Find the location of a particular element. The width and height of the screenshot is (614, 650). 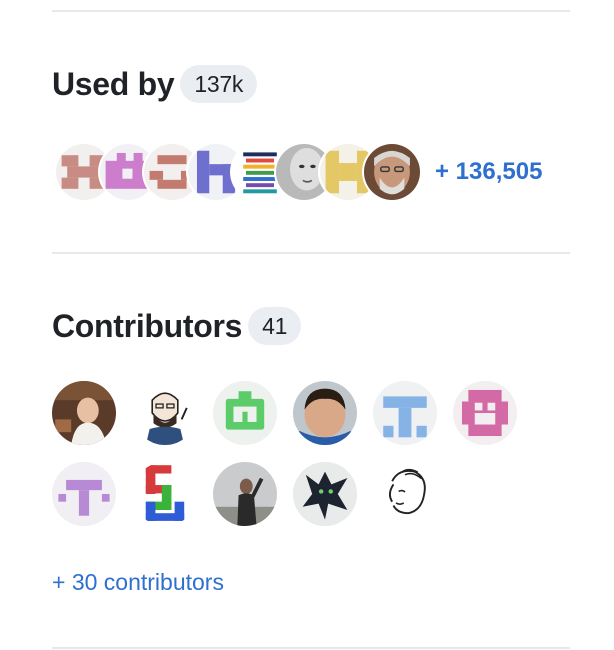

used-by-heading: Used by 137k is located at coordinates (155, 85).